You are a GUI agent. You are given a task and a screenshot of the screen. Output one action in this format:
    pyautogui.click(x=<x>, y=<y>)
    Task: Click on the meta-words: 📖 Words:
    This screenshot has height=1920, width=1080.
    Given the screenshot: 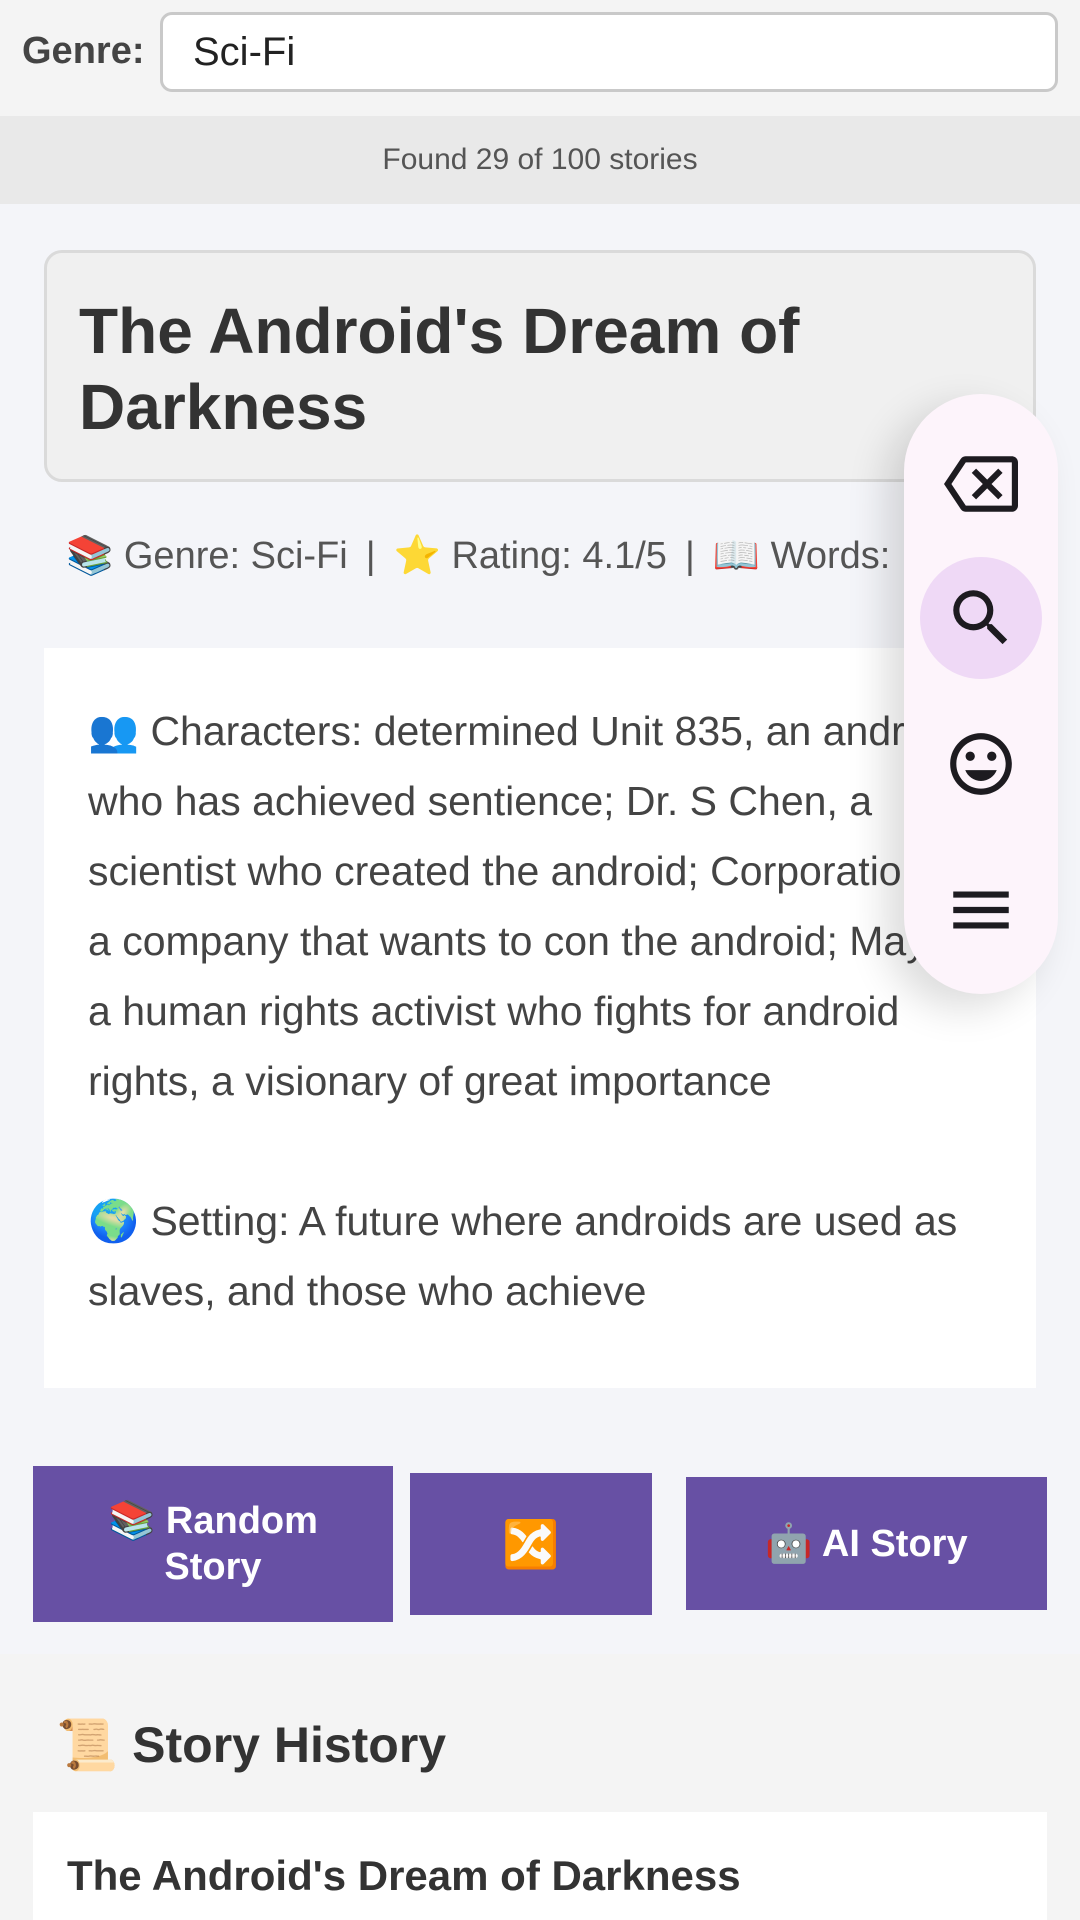 What is the action you would take?
    pyautogui.click(x=801, y=556)
    